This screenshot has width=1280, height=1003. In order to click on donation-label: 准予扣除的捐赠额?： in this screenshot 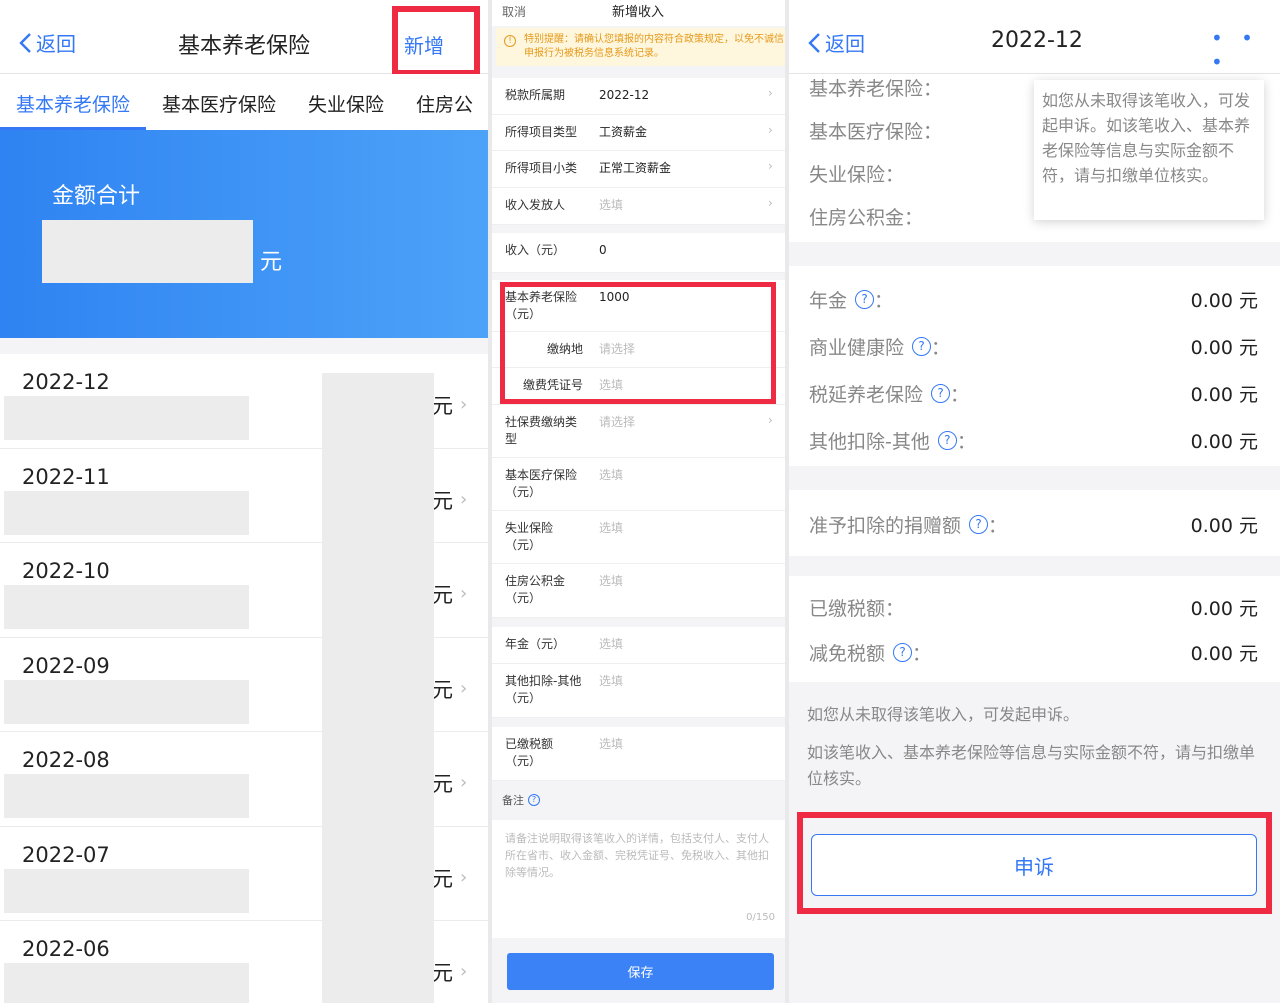, I will do `click(908, 524)`.